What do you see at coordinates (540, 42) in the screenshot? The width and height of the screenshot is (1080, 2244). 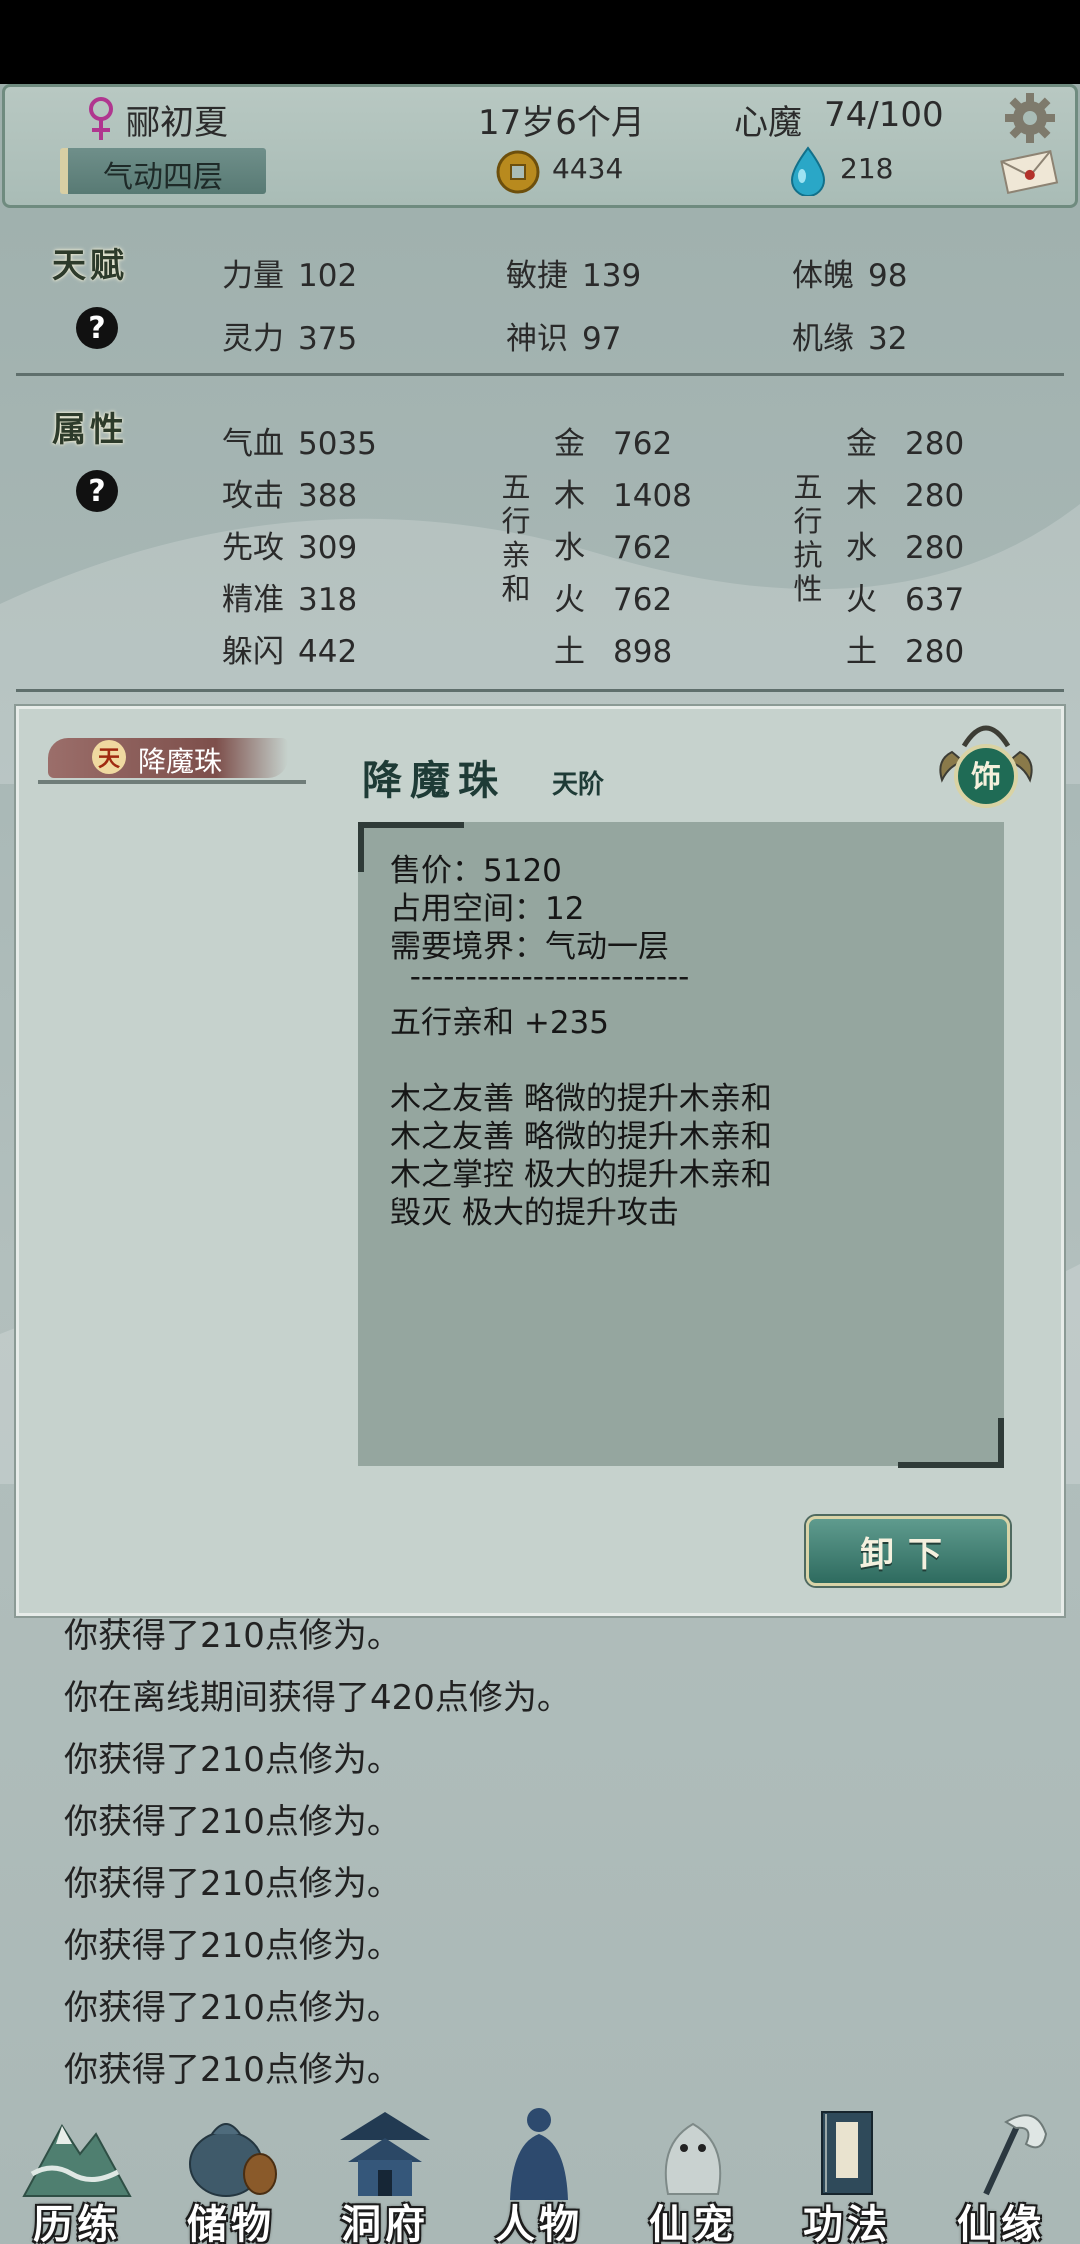 I see `status-bar` at bounding box center [540, 42].